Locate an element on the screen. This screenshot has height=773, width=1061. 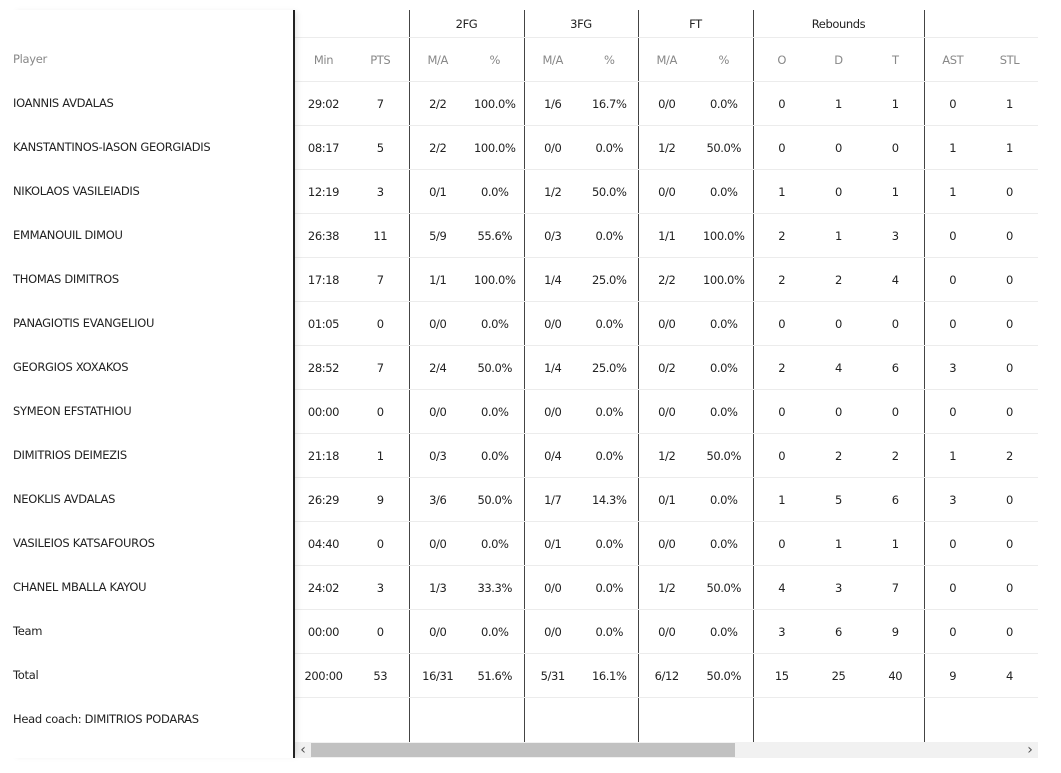
stat-cell: 16.7% is located at coordinates (610, 103).